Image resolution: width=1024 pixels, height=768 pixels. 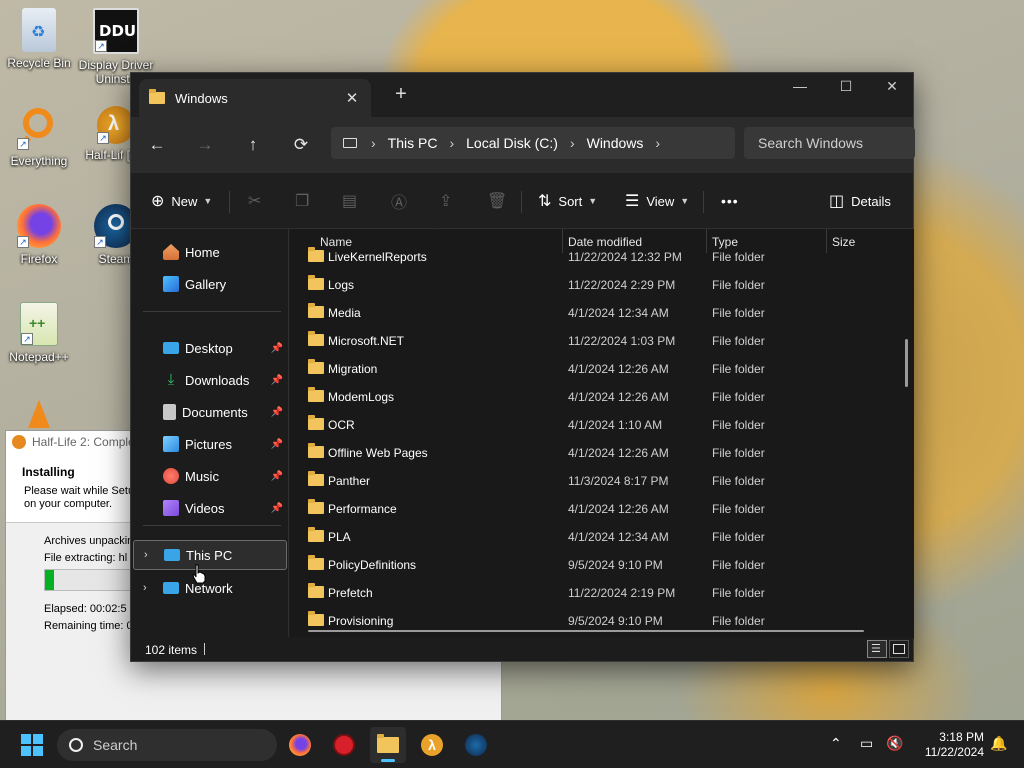 What do you see at coordinates (998, 743) in the screenshot?
I see `notifications-icon: 🔔` at bounding box center [998, 743].